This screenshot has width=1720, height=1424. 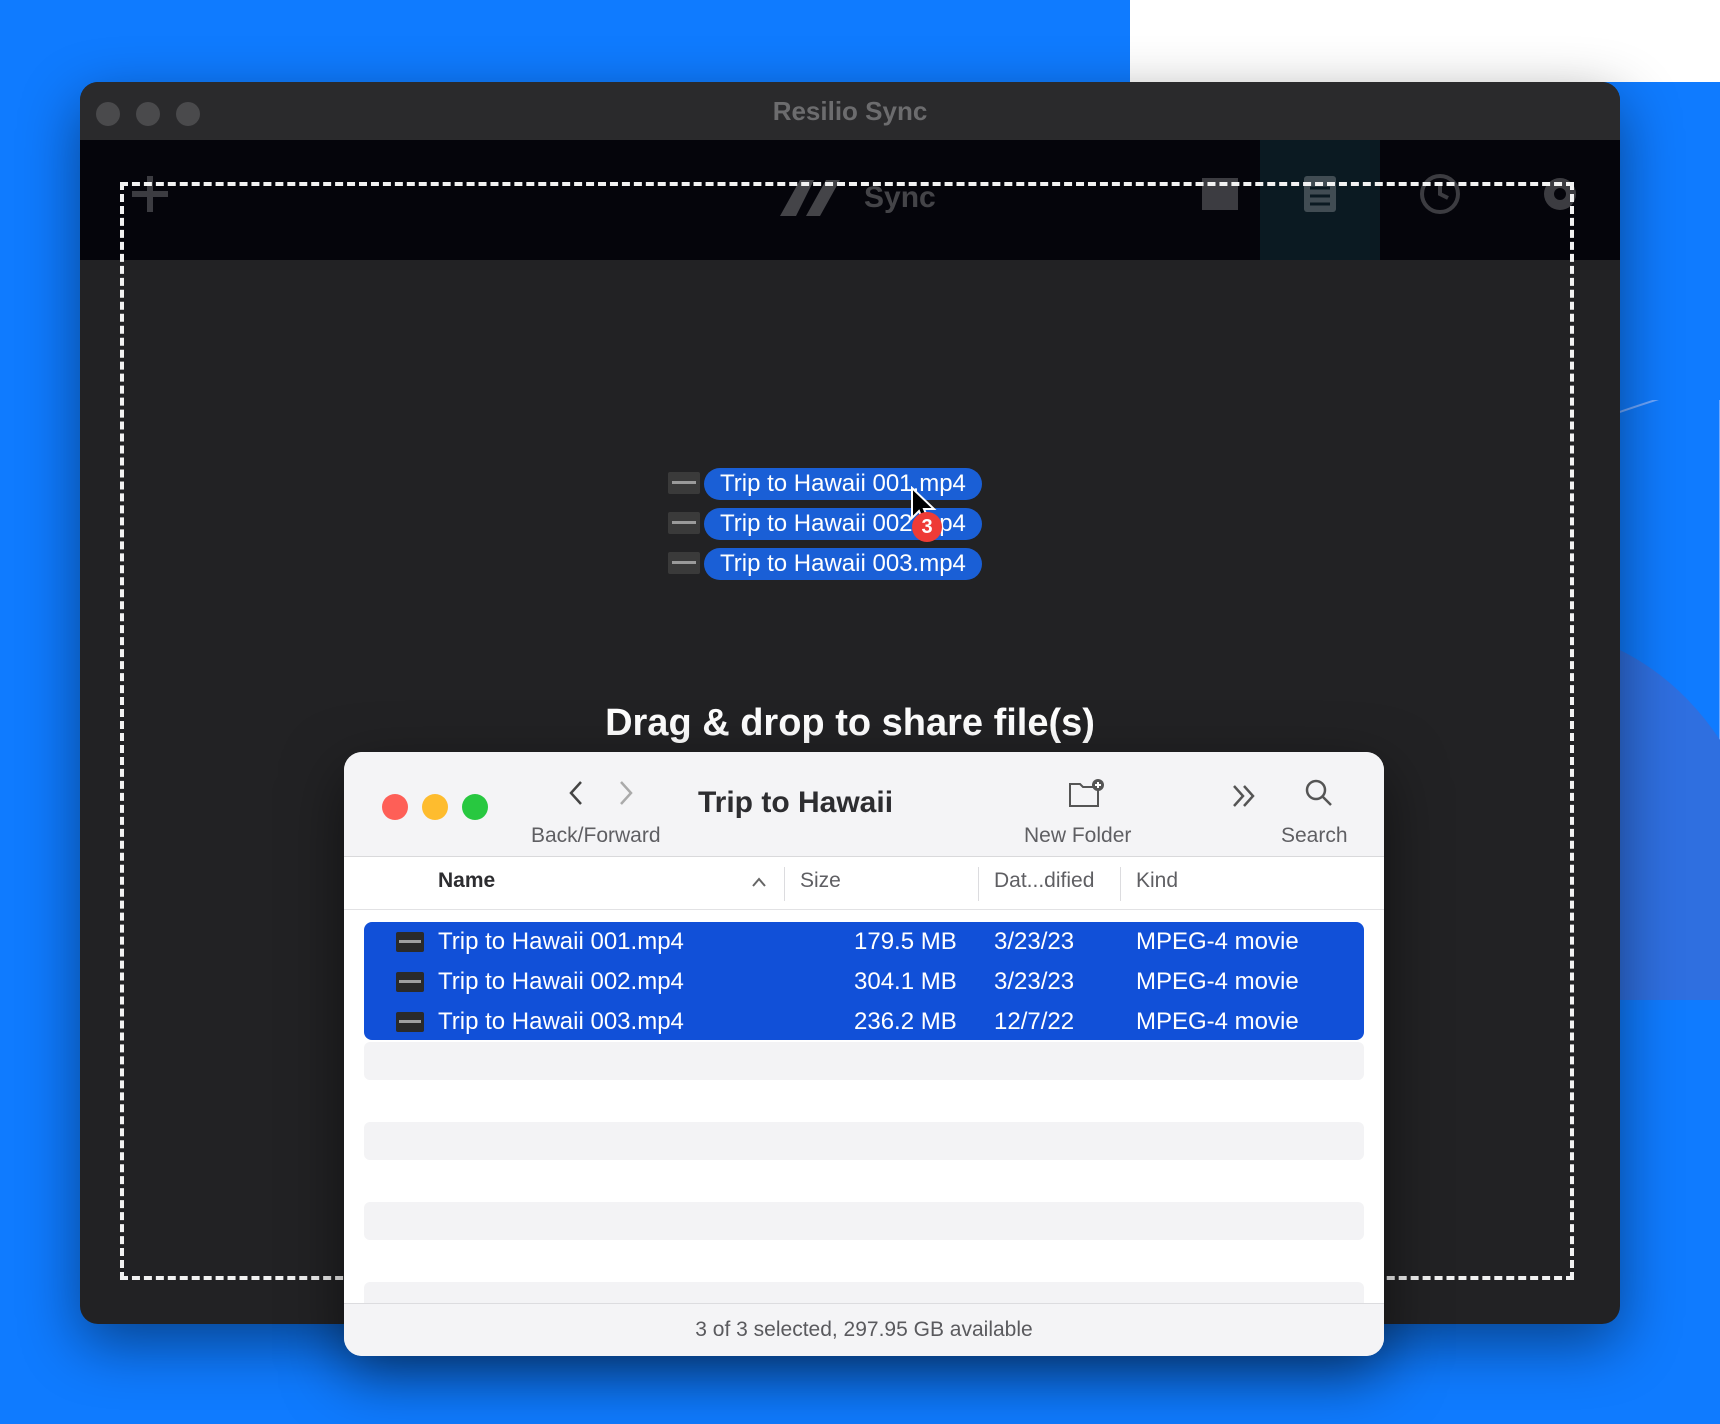 What do you see at coordinates (796, 802) in the screenshot?
I see `finder-title: Trip to Hawaii` at bounding box center [796, 802].